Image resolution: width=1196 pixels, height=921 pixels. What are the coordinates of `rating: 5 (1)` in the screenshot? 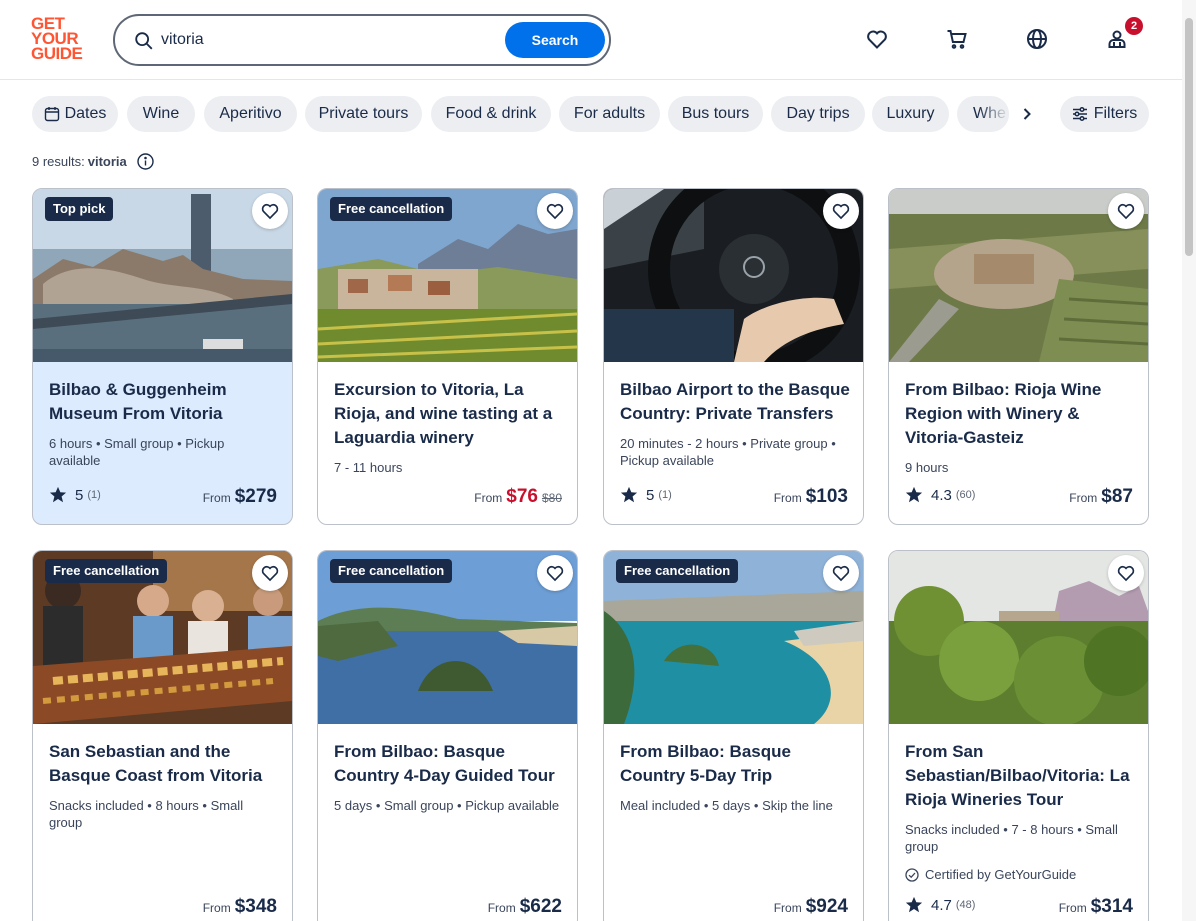 It's located at (646, 495).